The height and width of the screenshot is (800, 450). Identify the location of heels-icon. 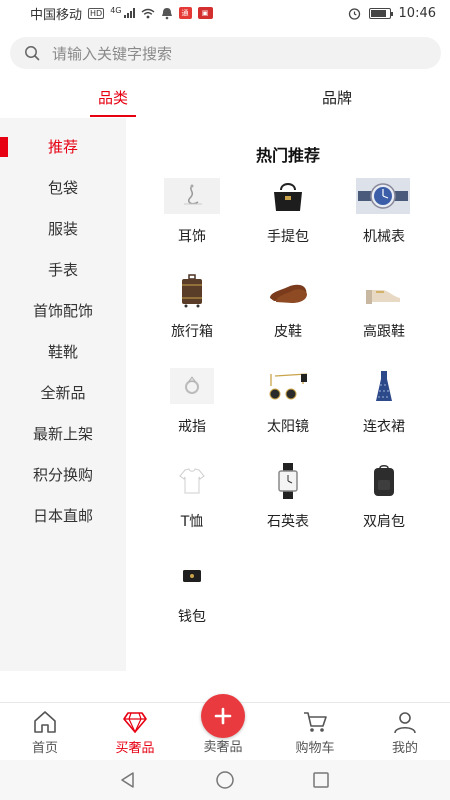
(384, 291).